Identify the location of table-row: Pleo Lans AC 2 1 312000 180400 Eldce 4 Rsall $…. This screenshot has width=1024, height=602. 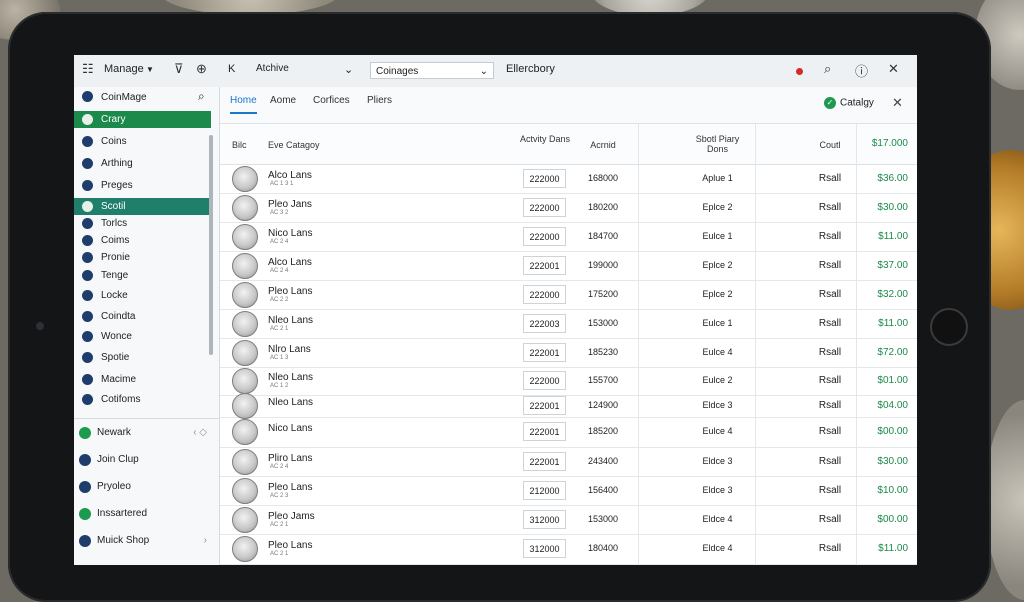
(568, 549).